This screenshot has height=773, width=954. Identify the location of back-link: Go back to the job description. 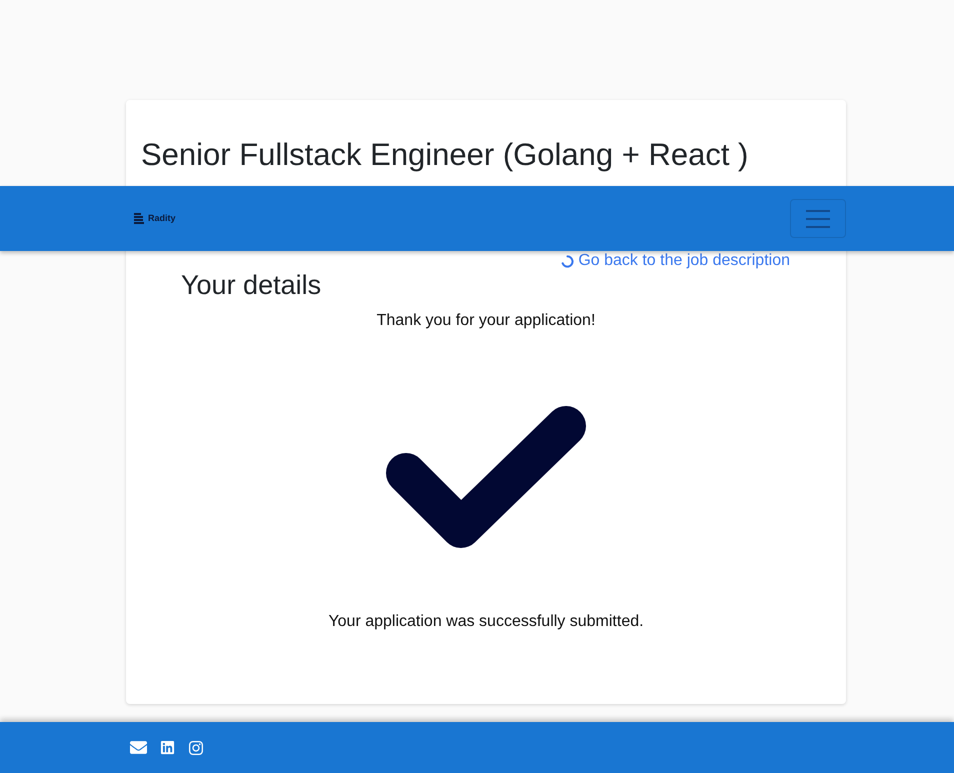
(675, 261).